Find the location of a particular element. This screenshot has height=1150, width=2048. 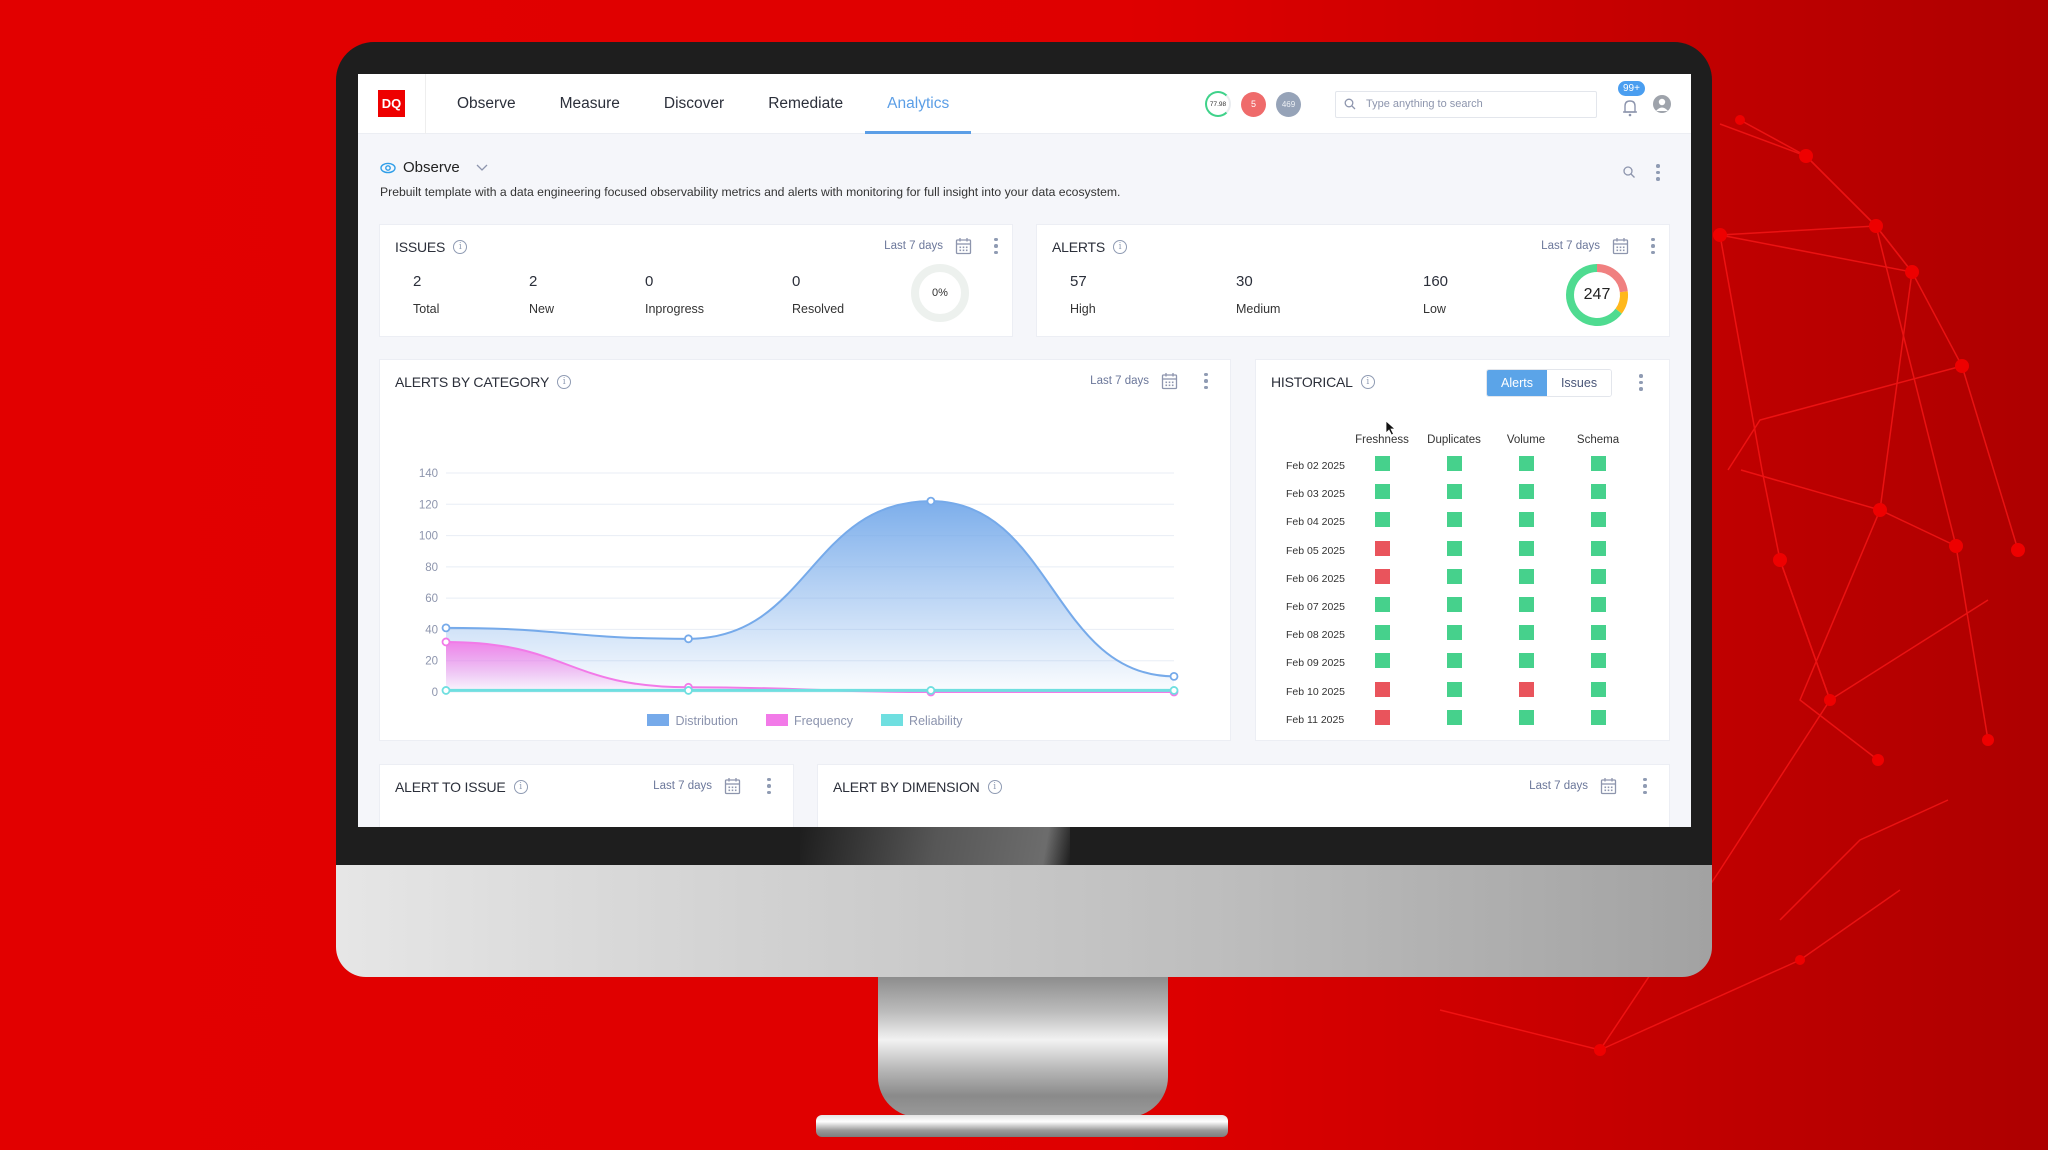

alerts-stat-medium: 30 Medium is located at coordinates (1258, 294).